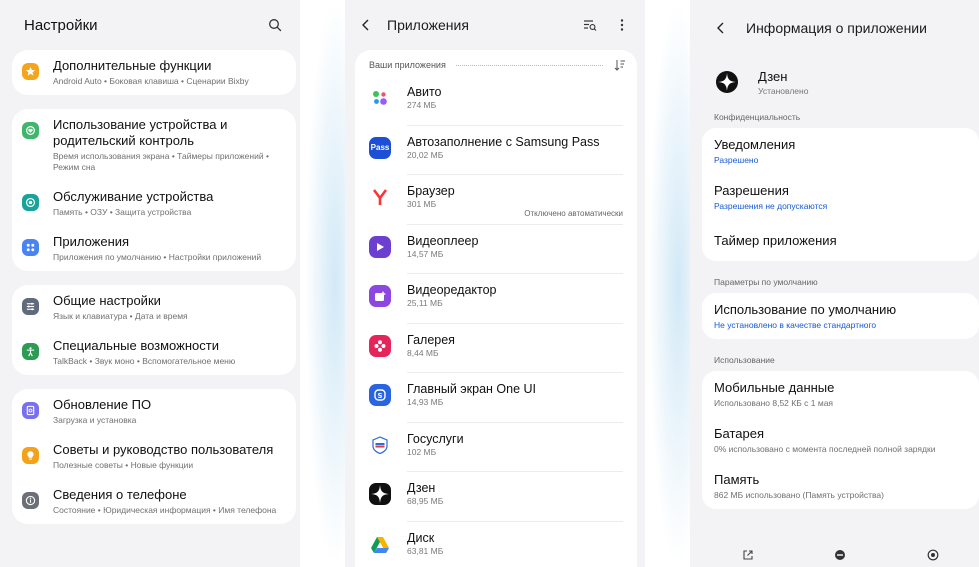 The width and height of the screenshot is (979, 567). What do you see at coordinates (425, 253) in the screenshot?
I see `app-size: 14,57 МБ` at bounding box center [425, 253].